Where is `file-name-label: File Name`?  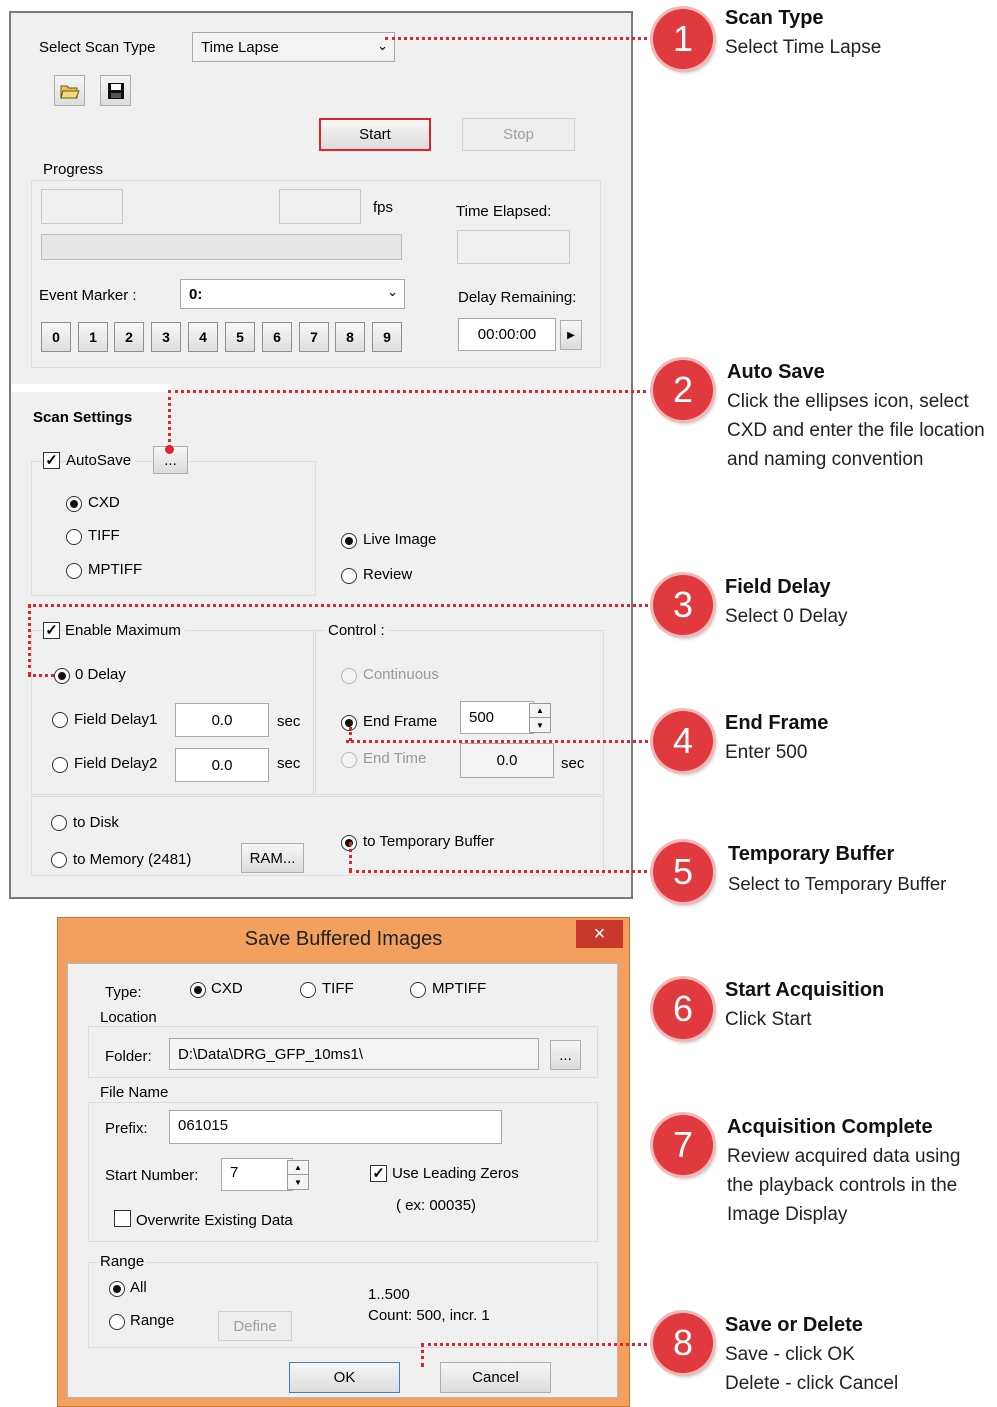
file-name-label: File Name is located at coordinates (134, 1092).